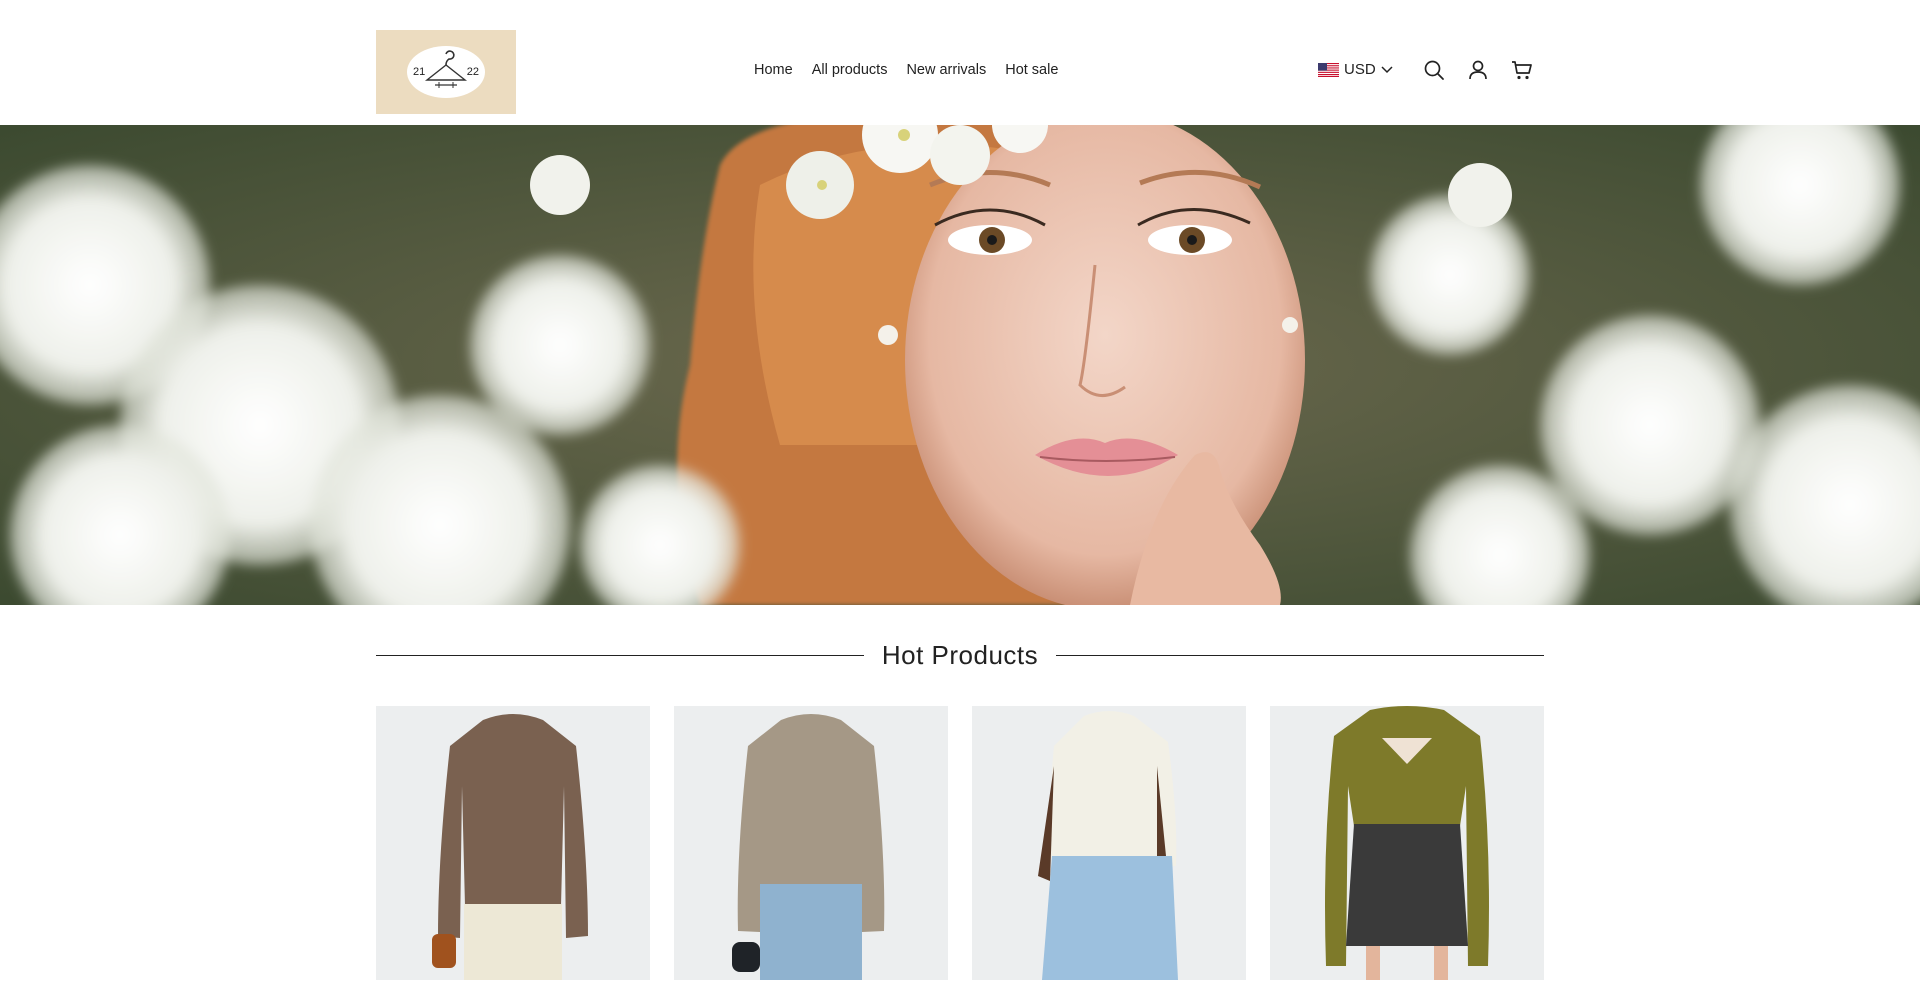 The width and height of the screenshot is (1920, 993). I want to click on logo-badge: 21 22, so click(446, 72).